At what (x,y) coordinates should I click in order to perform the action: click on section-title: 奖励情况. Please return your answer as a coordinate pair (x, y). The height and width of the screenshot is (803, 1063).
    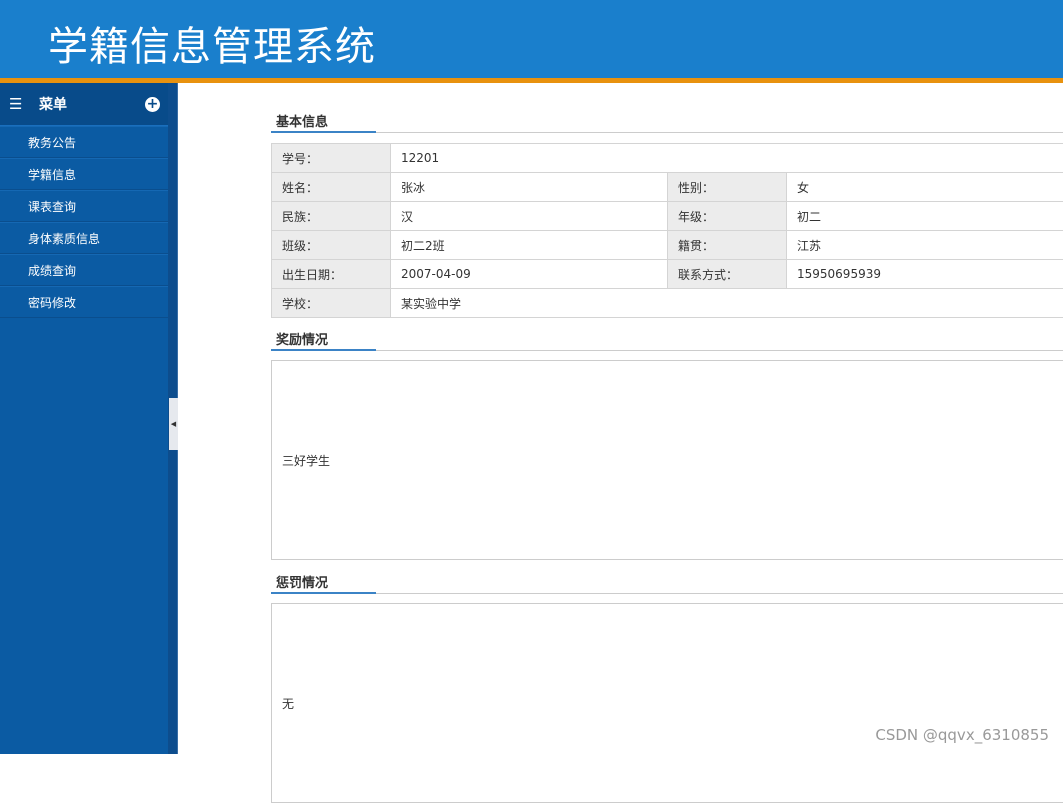
    Looking at the image, I should click on (323, 340).